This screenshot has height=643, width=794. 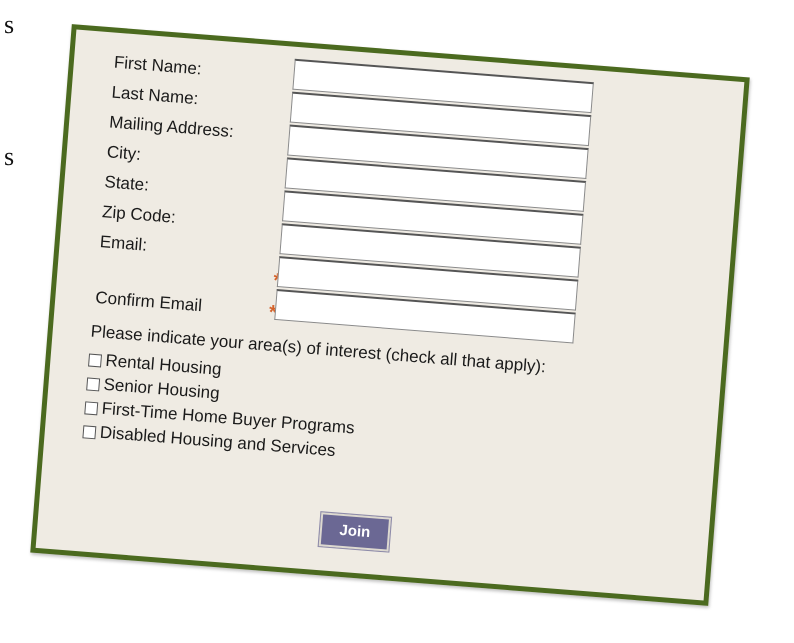 I want to click on mailing-address-label: Mailing Address:, so click(x=171, y=127).